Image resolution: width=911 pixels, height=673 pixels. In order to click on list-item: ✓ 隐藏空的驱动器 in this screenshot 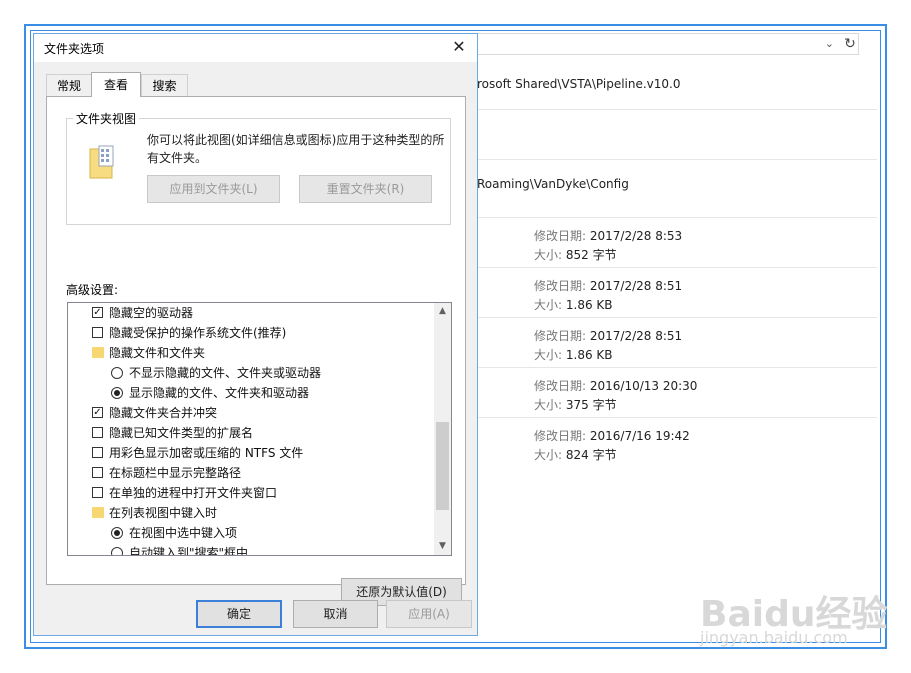, I will do `click(132, 313)`.